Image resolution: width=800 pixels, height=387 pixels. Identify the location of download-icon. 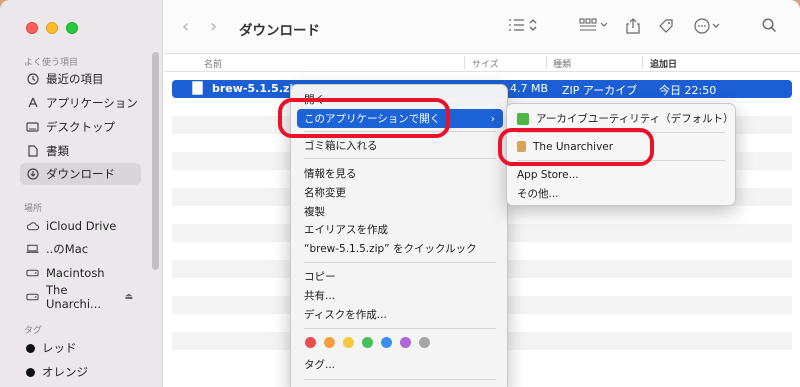
(32, 174).